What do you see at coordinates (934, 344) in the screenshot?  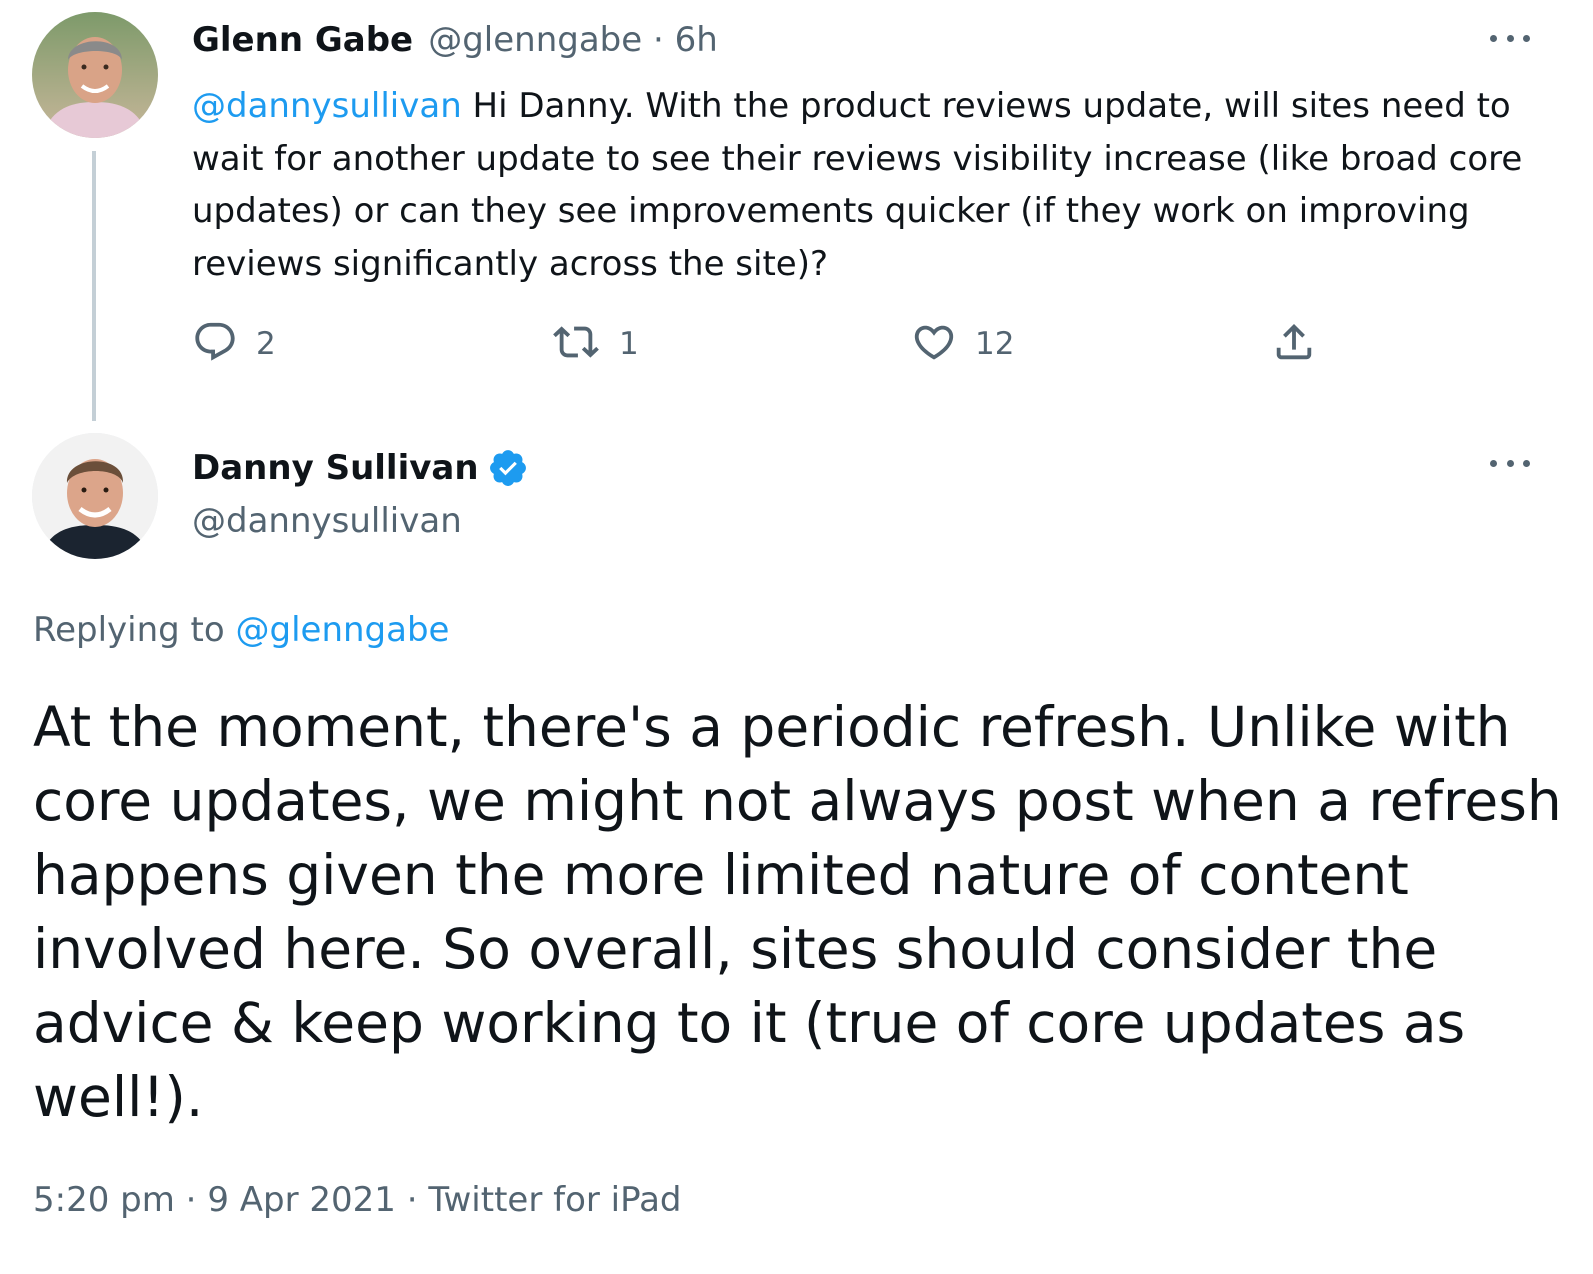 I see `heart-icon` at bounding box center [934, 344].